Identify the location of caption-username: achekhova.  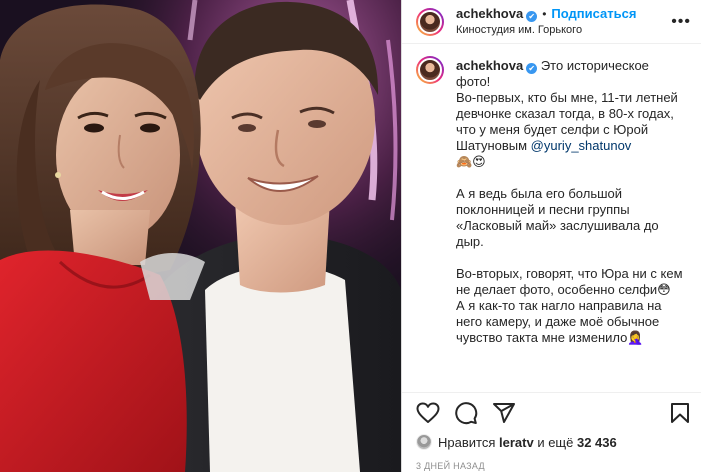
(489, 65).